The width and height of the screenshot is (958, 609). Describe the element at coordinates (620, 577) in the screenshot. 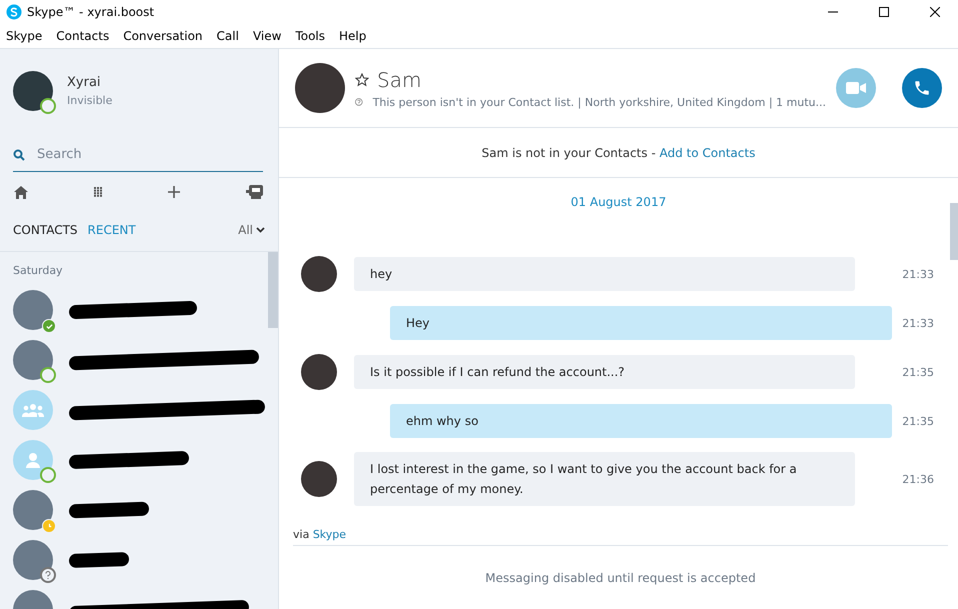

I see `messaging-disabled-note: Messaging disabled until request is accepted` at that location.